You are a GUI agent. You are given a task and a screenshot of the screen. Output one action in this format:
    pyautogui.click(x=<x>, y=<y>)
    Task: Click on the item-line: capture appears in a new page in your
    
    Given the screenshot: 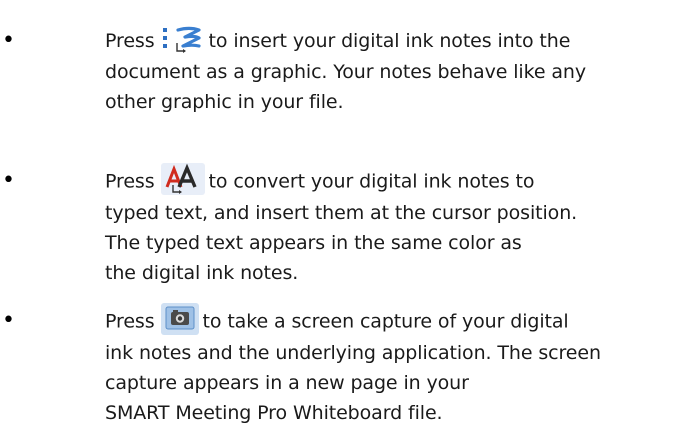 What is the action you would take?
    pyautogui.click(x=287, y=383)
    